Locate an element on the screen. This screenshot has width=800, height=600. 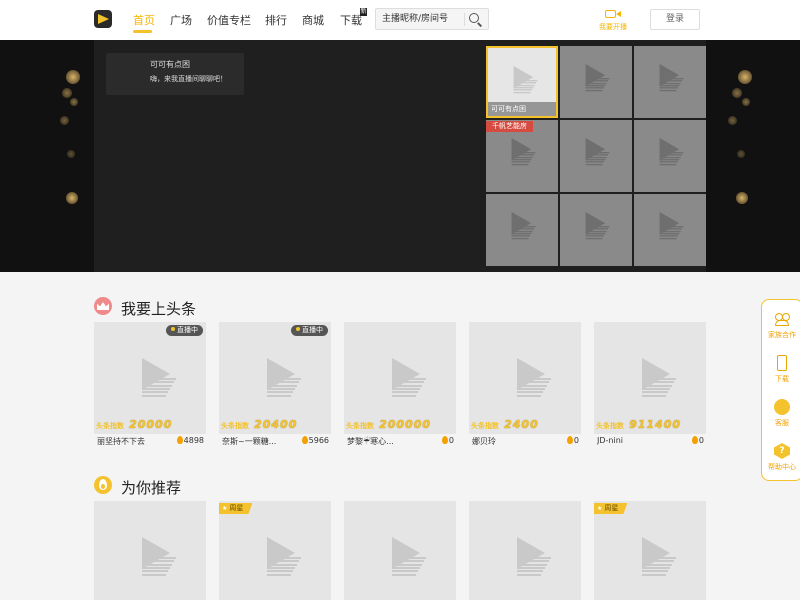
help-icon: ? is located at coordinates (782, 451).